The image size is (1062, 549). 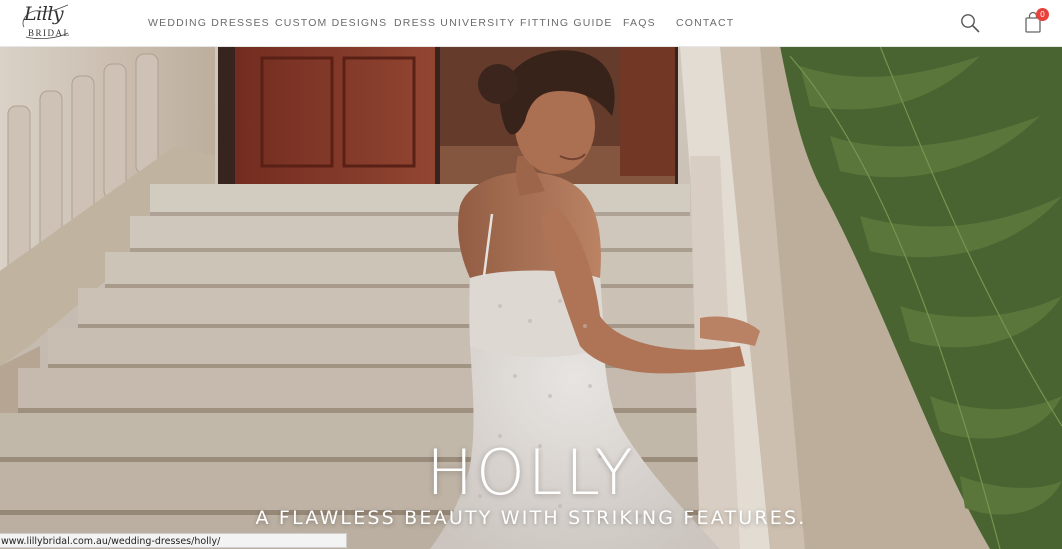 I want to click on nav-item-faqs: FAQS, so click(x=639, y=23).